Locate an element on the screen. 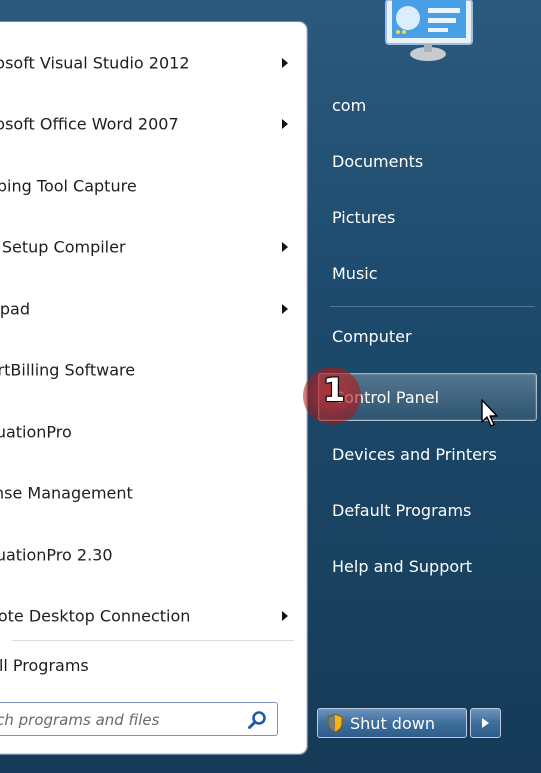  right-item-help-support: Help and Support is located at coordinates (427, 566).